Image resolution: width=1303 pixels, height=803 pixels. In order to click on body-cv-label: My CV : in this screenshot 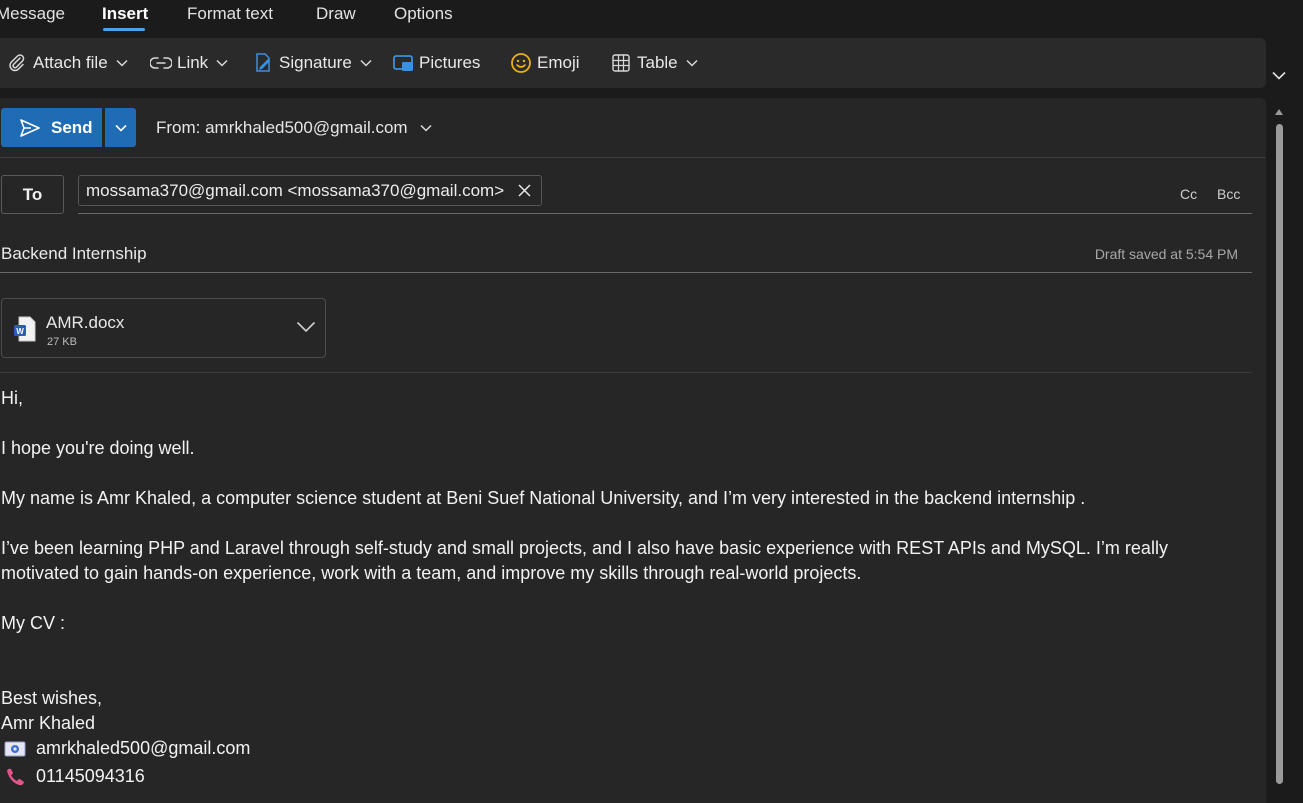, I will do `click(33, 623)`.